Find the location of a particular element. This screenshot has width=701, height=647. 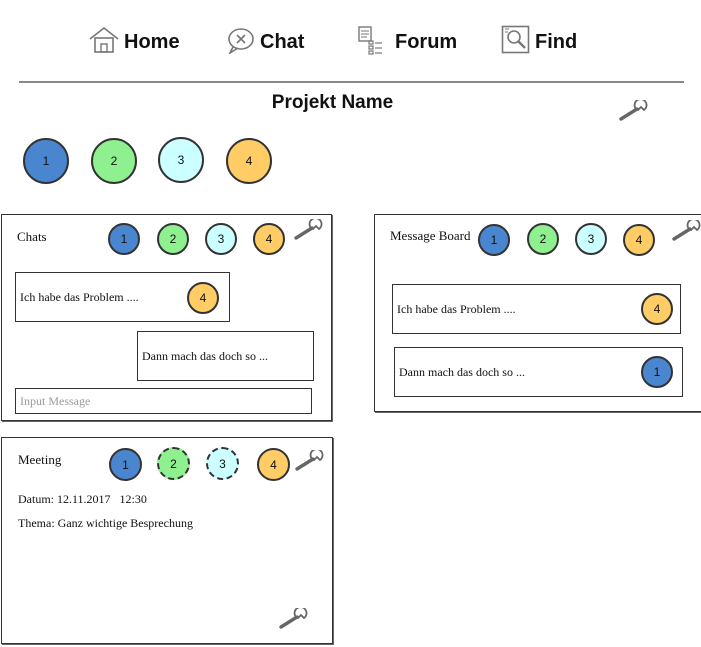

home-icon is located at coordinates (104, 42).